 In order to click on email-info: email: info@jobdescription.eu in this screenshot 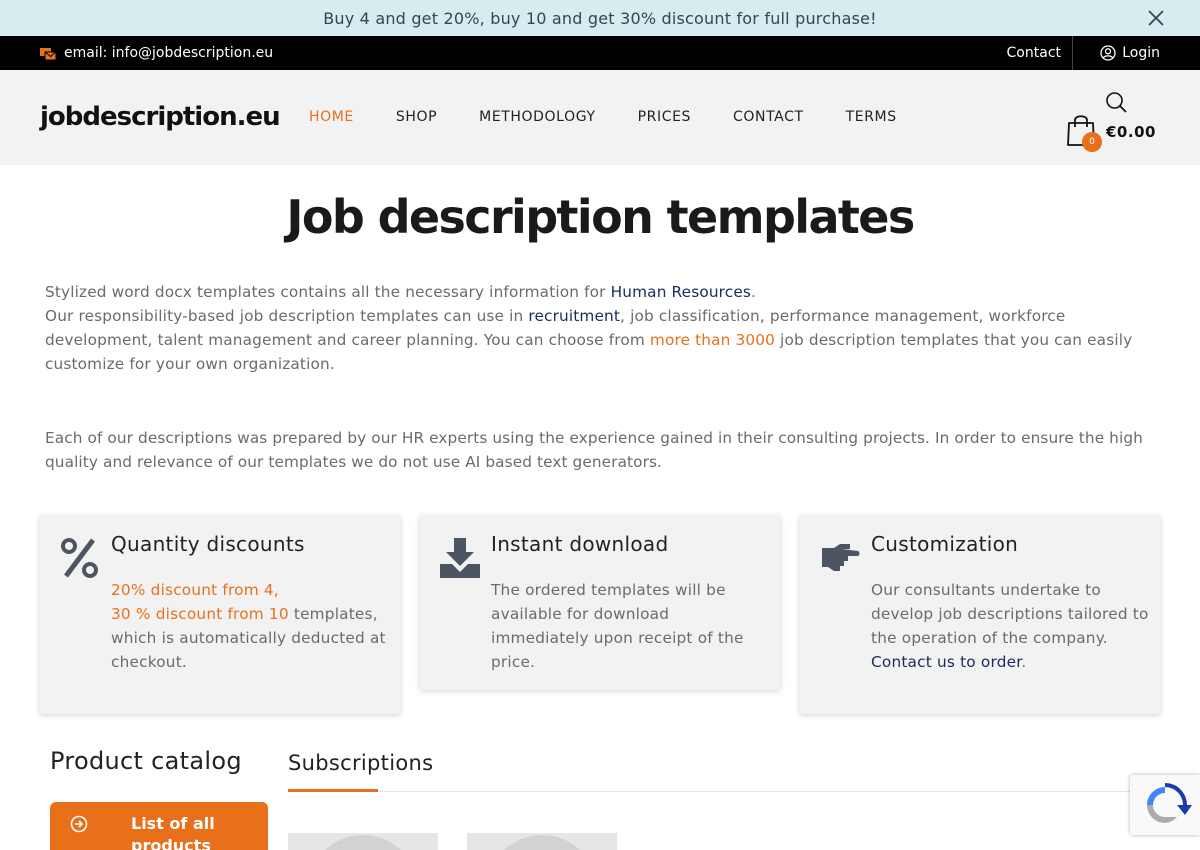, I will do `click(156, 53)`.